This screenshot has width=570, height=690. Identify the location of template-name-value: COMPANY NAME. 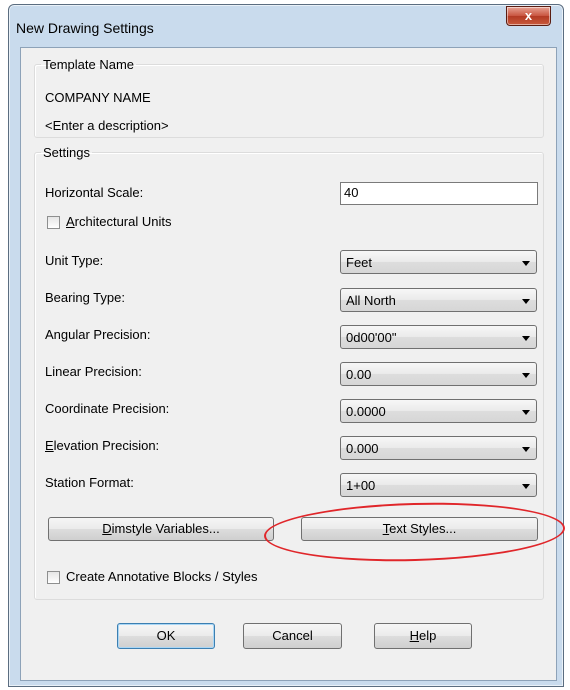
(98, 97).